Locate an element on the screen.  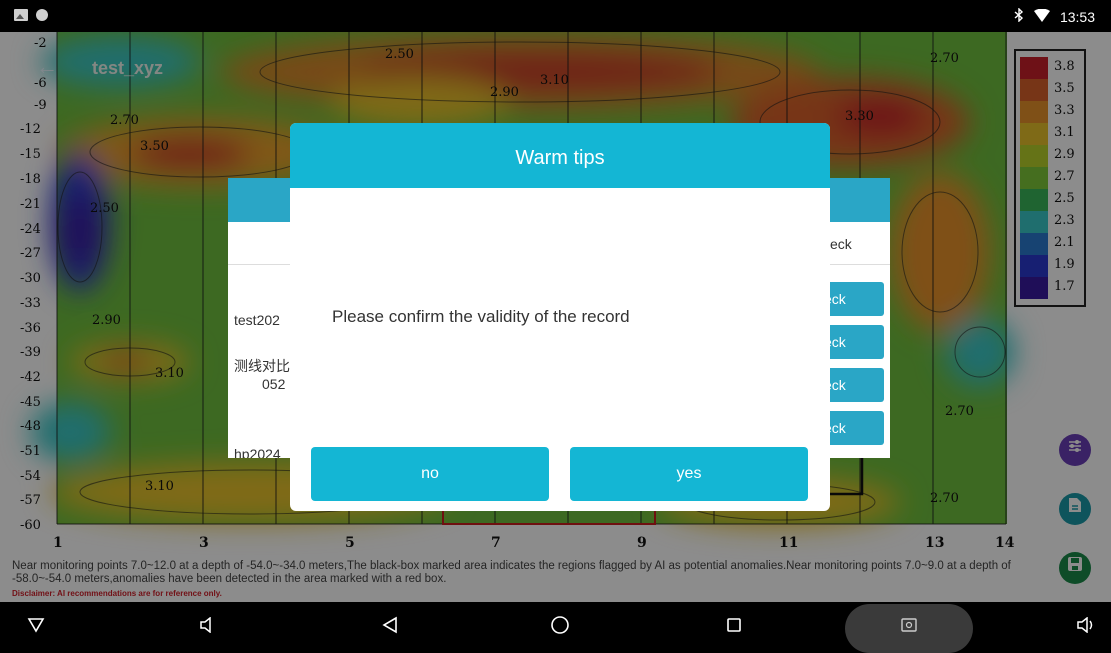
record-date: 052 is located at coordinates (274, 384).